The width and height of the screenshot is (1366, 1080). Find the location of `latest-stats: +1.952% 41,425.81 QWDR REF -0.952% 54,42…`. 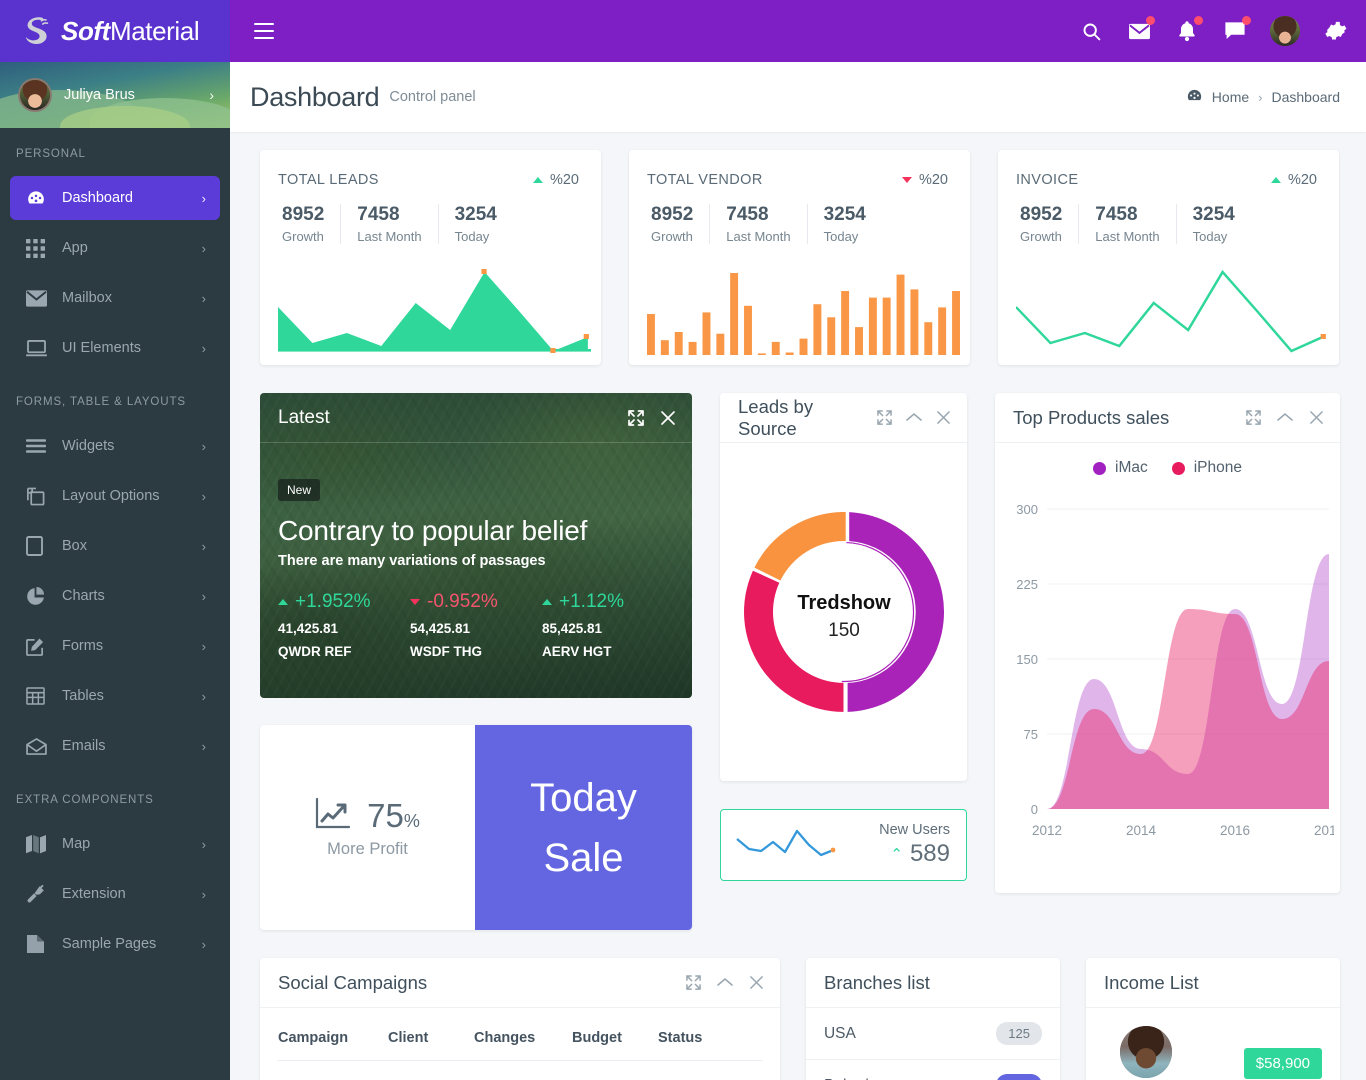

latest-stats: +1.952% 41,425.81 QWDR REF -0.952% 54,42… is located at coordinates (476, 625).